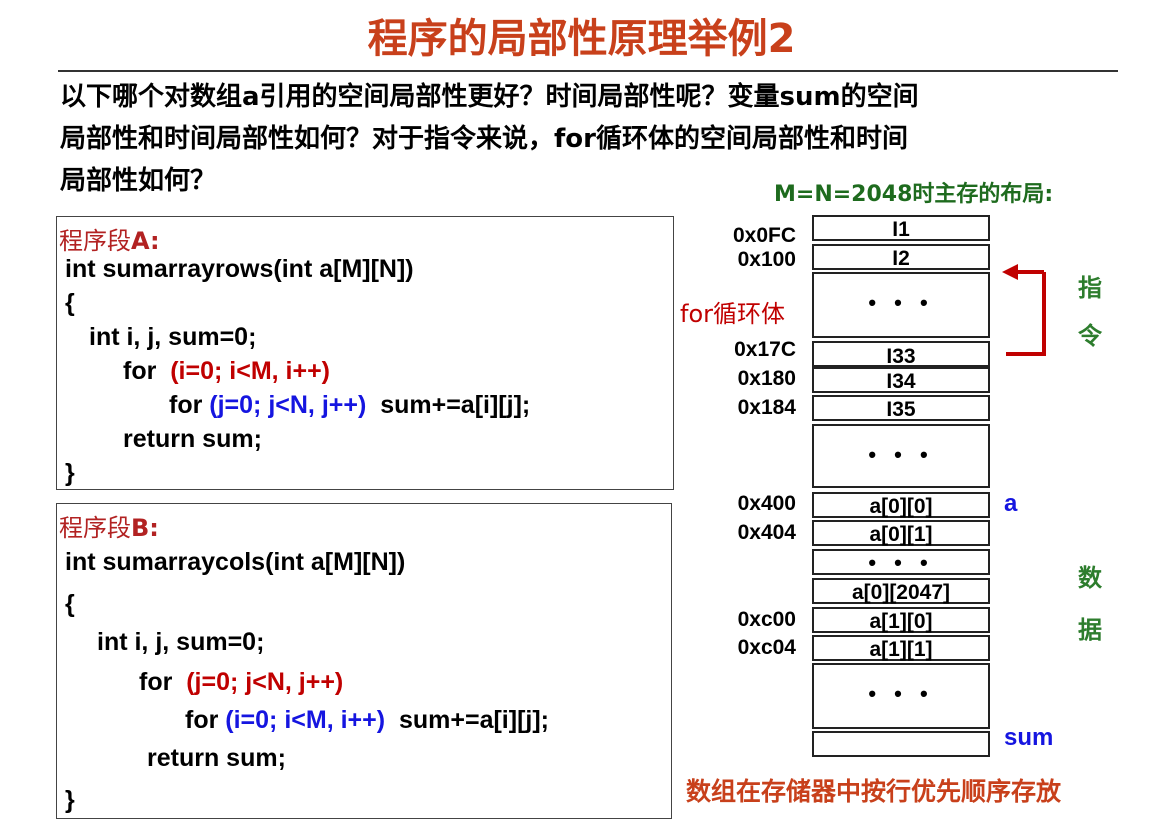 The image size is (1163, 835). Describe the element at coordinates (901, 505) in the screenshot. I see `memory-cell-a00: a[0][0]` at that location.